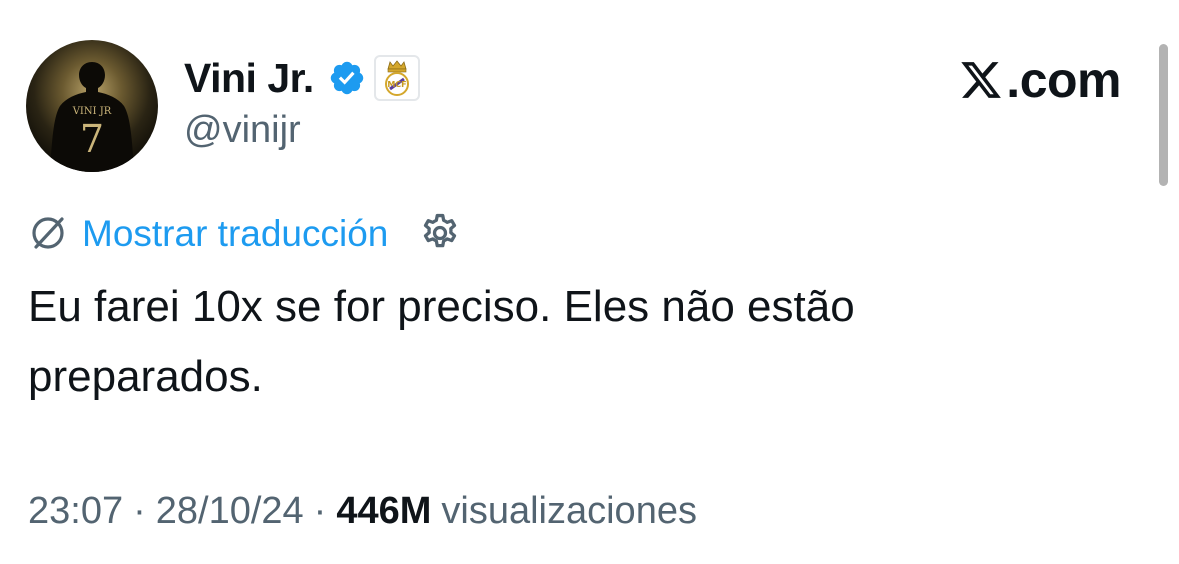  I want to click on tweet-date: 28/10/24, so click(230, 511).